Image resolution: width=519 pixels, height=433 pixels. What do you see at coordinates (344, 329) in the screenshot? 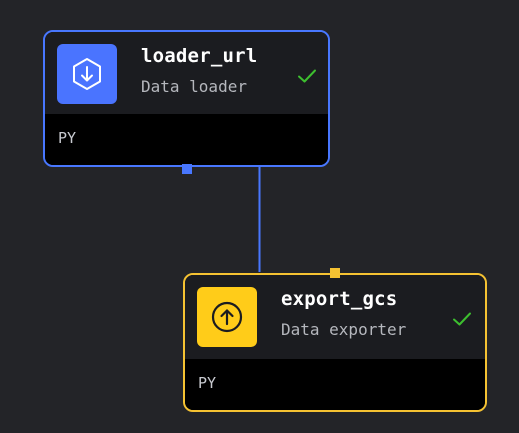
I see `block-type-label: Data exporter` at bounding box center [344, 329].